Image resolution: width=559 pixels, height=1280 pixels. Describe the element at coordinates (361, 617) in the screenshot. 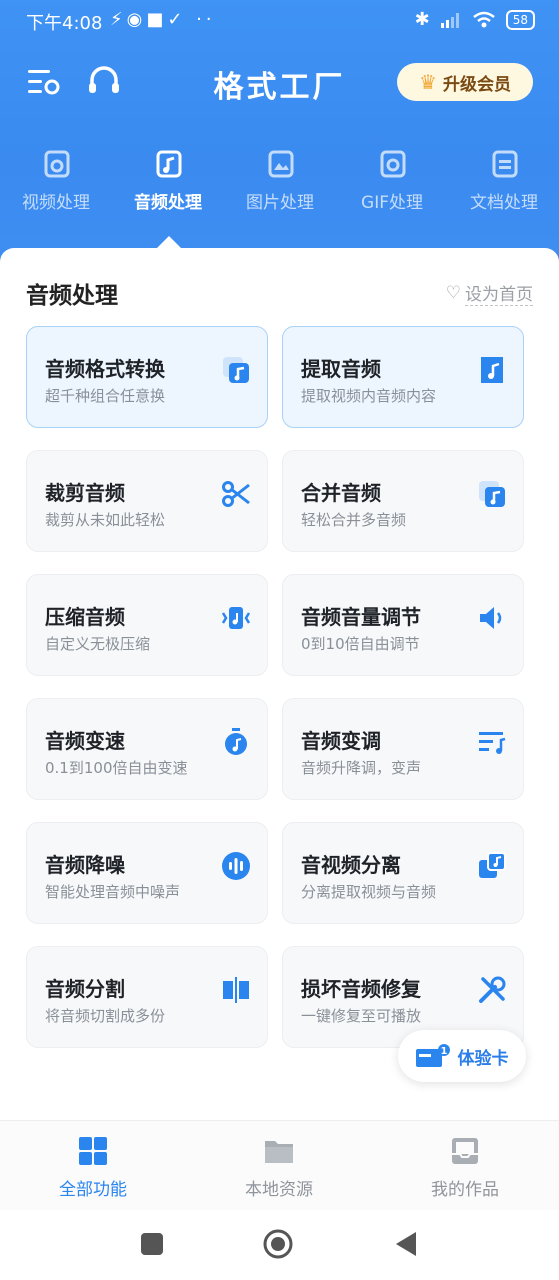

I see `card-title: 音频音量调节` at that location.